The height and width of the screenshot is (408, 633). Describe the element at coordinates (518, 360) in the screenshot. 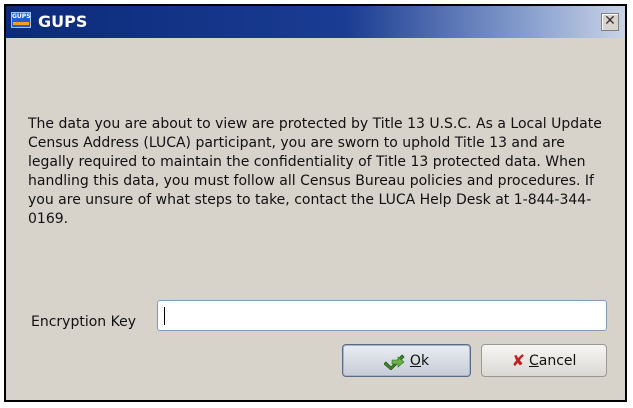

I see `red-x-icon: ✘` at that location.